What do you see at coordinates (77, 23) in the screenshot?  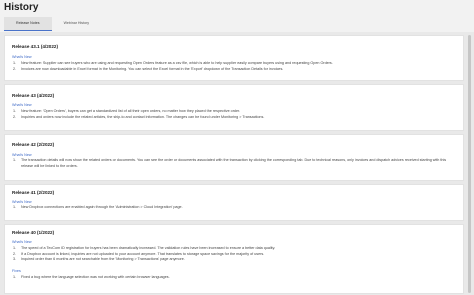 I see `tab-webinar-history: Webinar History` at bounding box center [77, 23].